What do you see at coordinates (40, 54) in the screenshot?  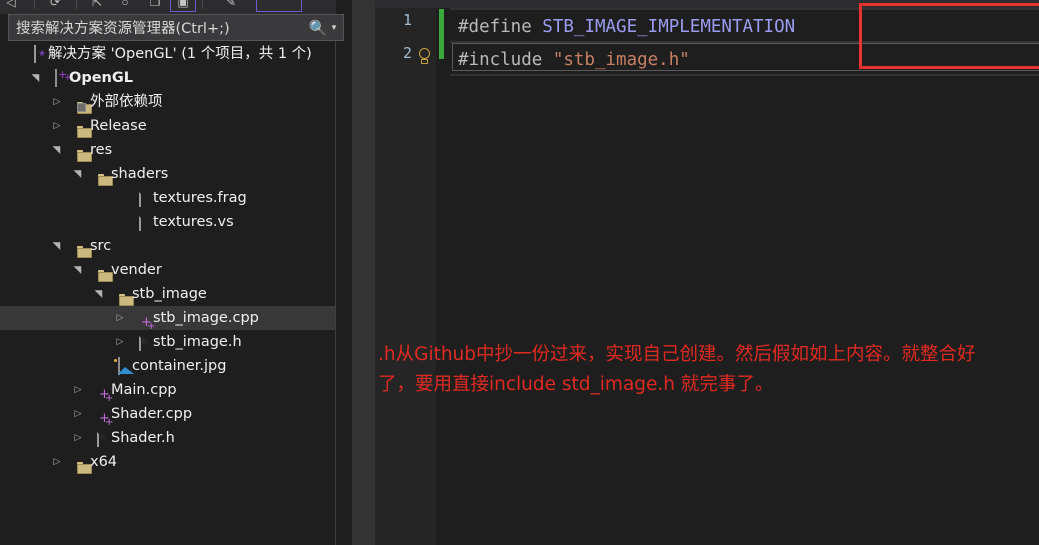 I see `solution-icon: ★` at bounding box center [40, 54].